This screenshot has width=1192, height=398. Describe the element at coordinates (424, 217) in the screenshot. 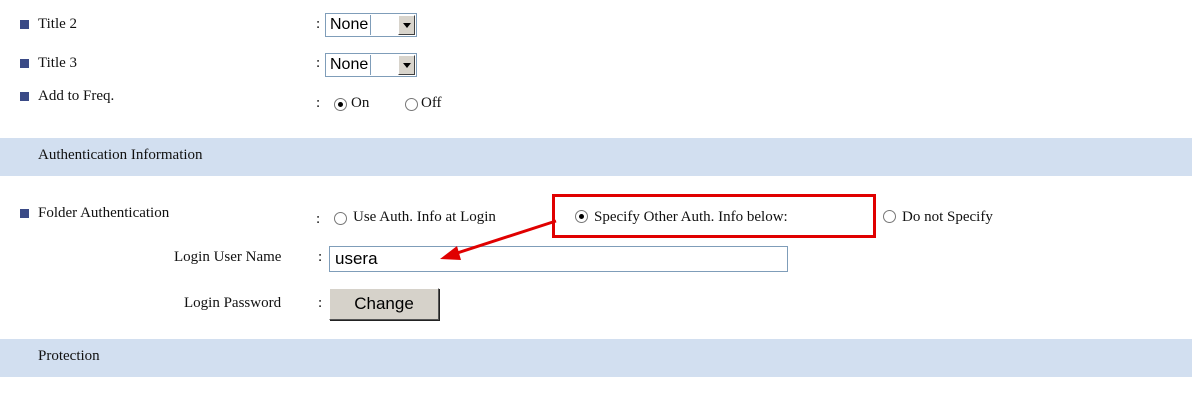

I see `auth-use-login-label: Use Auth. Info at Login` at that location.